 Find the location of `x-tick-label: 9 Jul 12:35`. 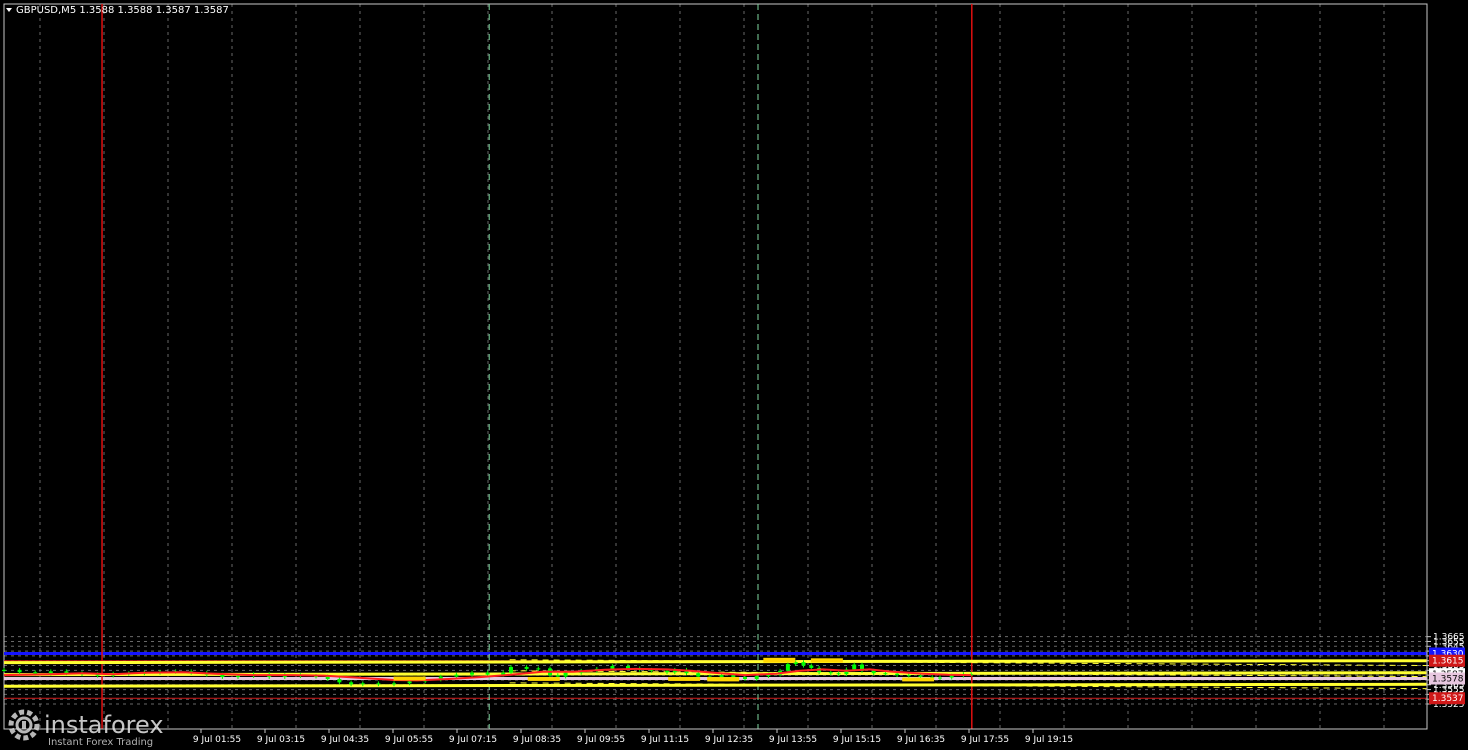

x-tick-label: 9 Jul 12:35 is located at coordinates (729, 740).